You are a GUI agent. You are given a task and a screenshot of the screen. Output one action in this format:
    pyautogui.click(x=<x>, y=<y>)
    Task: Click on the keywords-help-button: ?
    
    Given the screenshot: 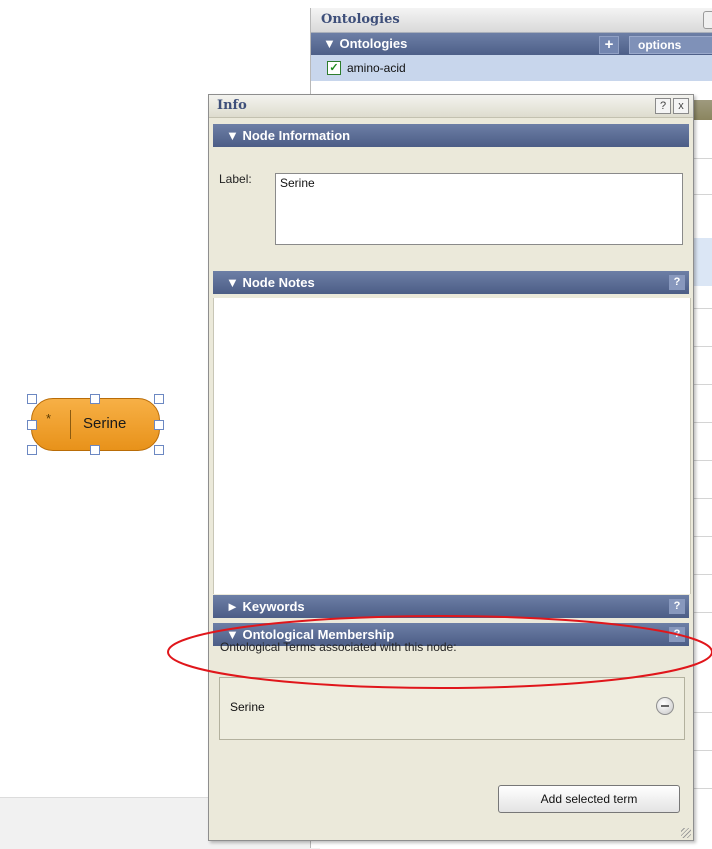 What is the action you would take?
    pyautogui.click(x=677, y=606)
    